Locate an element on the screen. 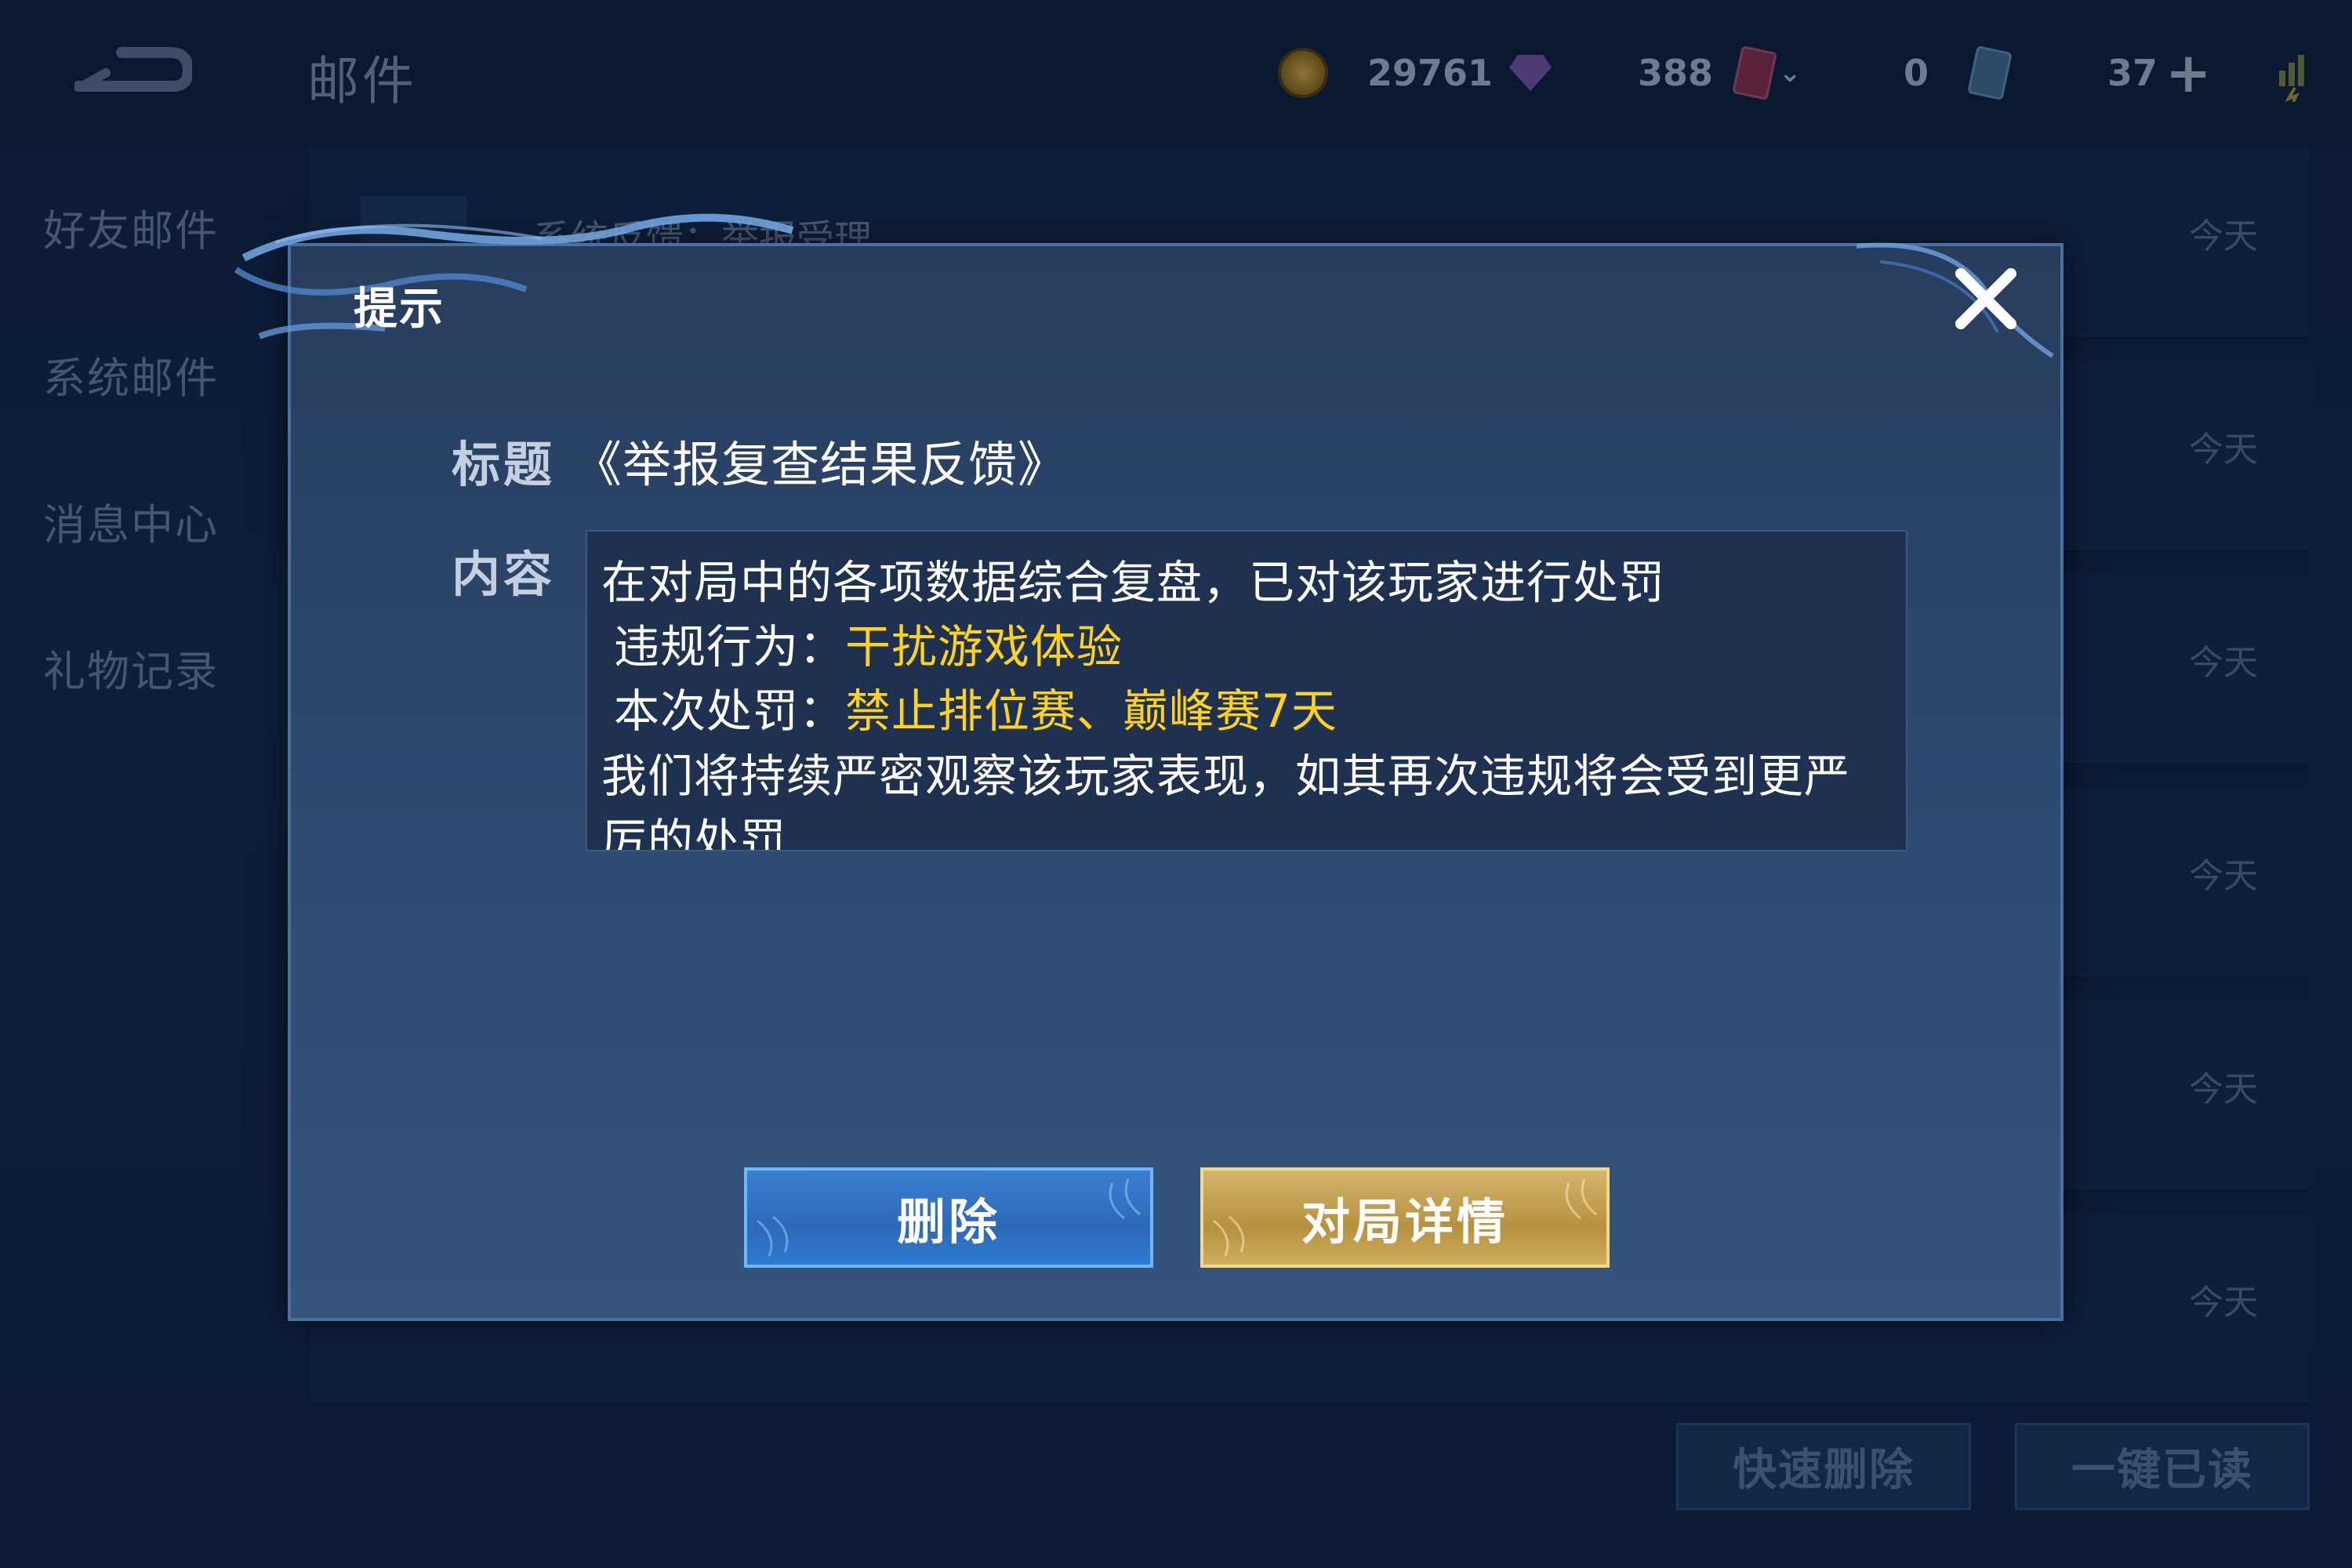 The image size is (2352, 1568). title-label: 标题 is located at coordinates (504, 464).